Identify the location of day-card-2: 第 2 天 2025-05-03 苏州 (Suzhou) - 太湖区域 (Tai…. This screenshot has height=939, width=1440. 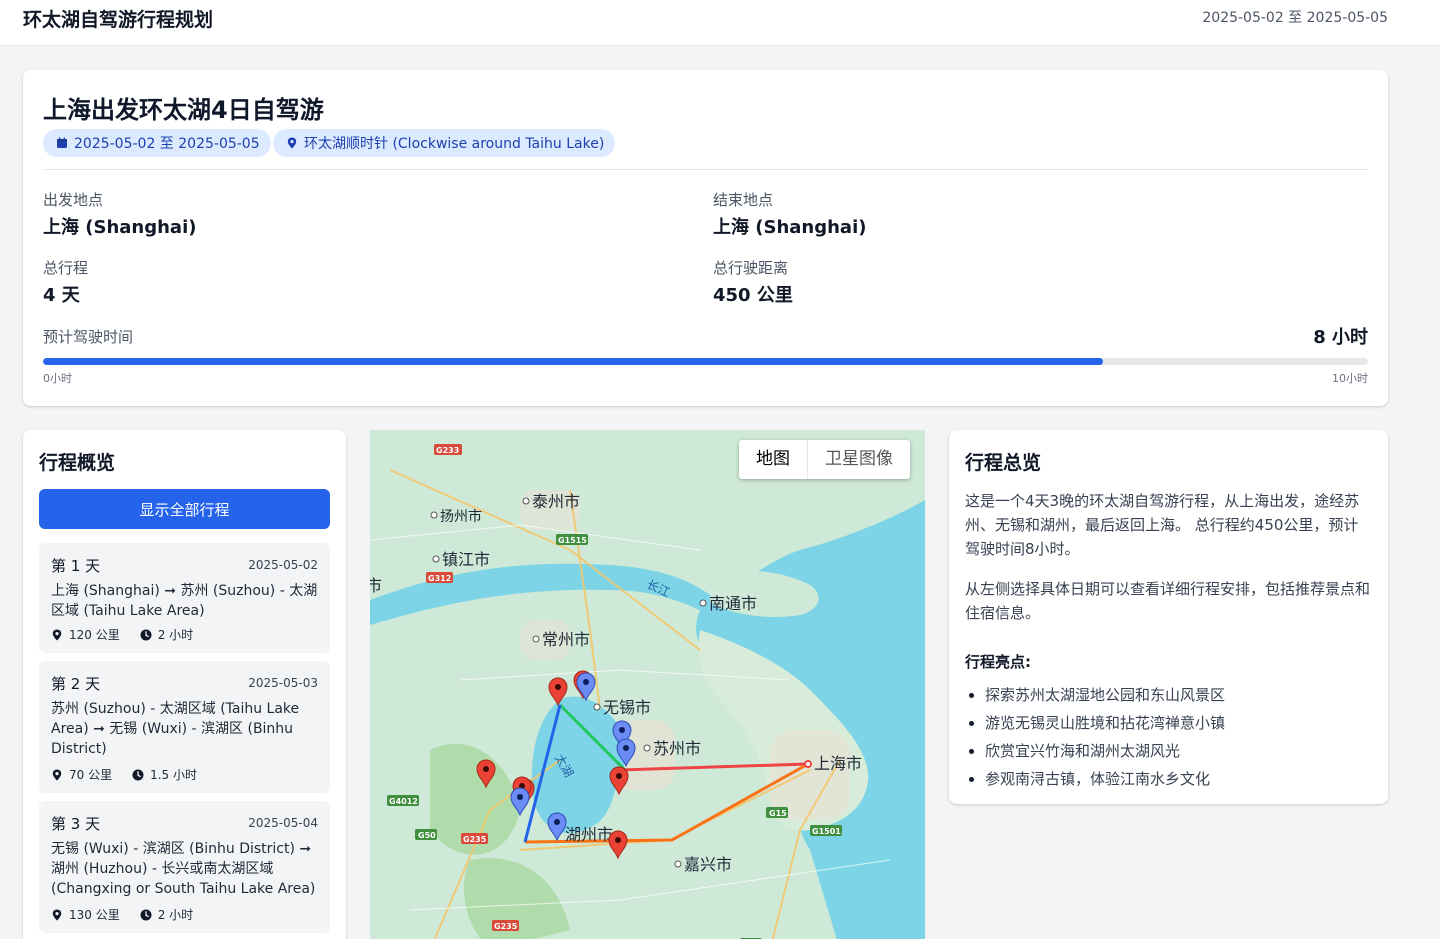
(184, 727).